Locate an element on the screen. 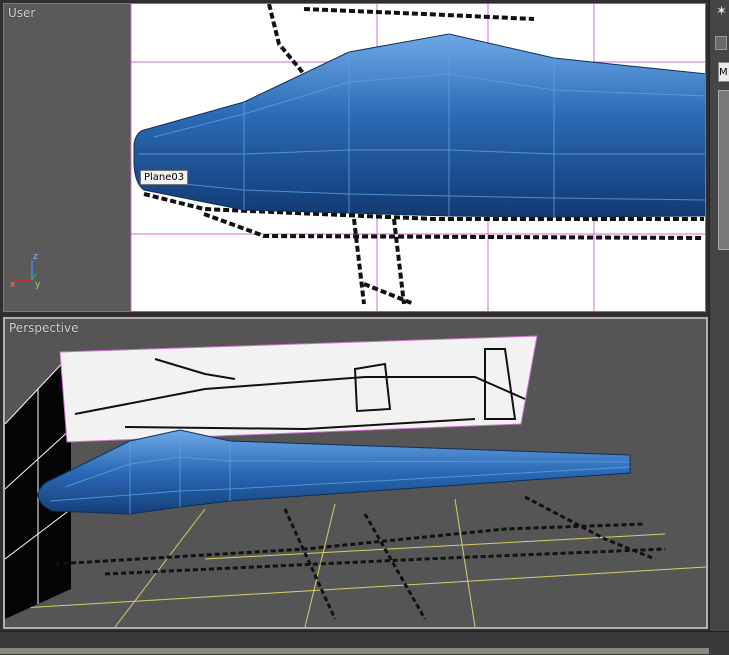 Image resolution: width=729 pixels, height=655 pixels. object-name-tag: Plane03 is located at coordinates (164, 177).